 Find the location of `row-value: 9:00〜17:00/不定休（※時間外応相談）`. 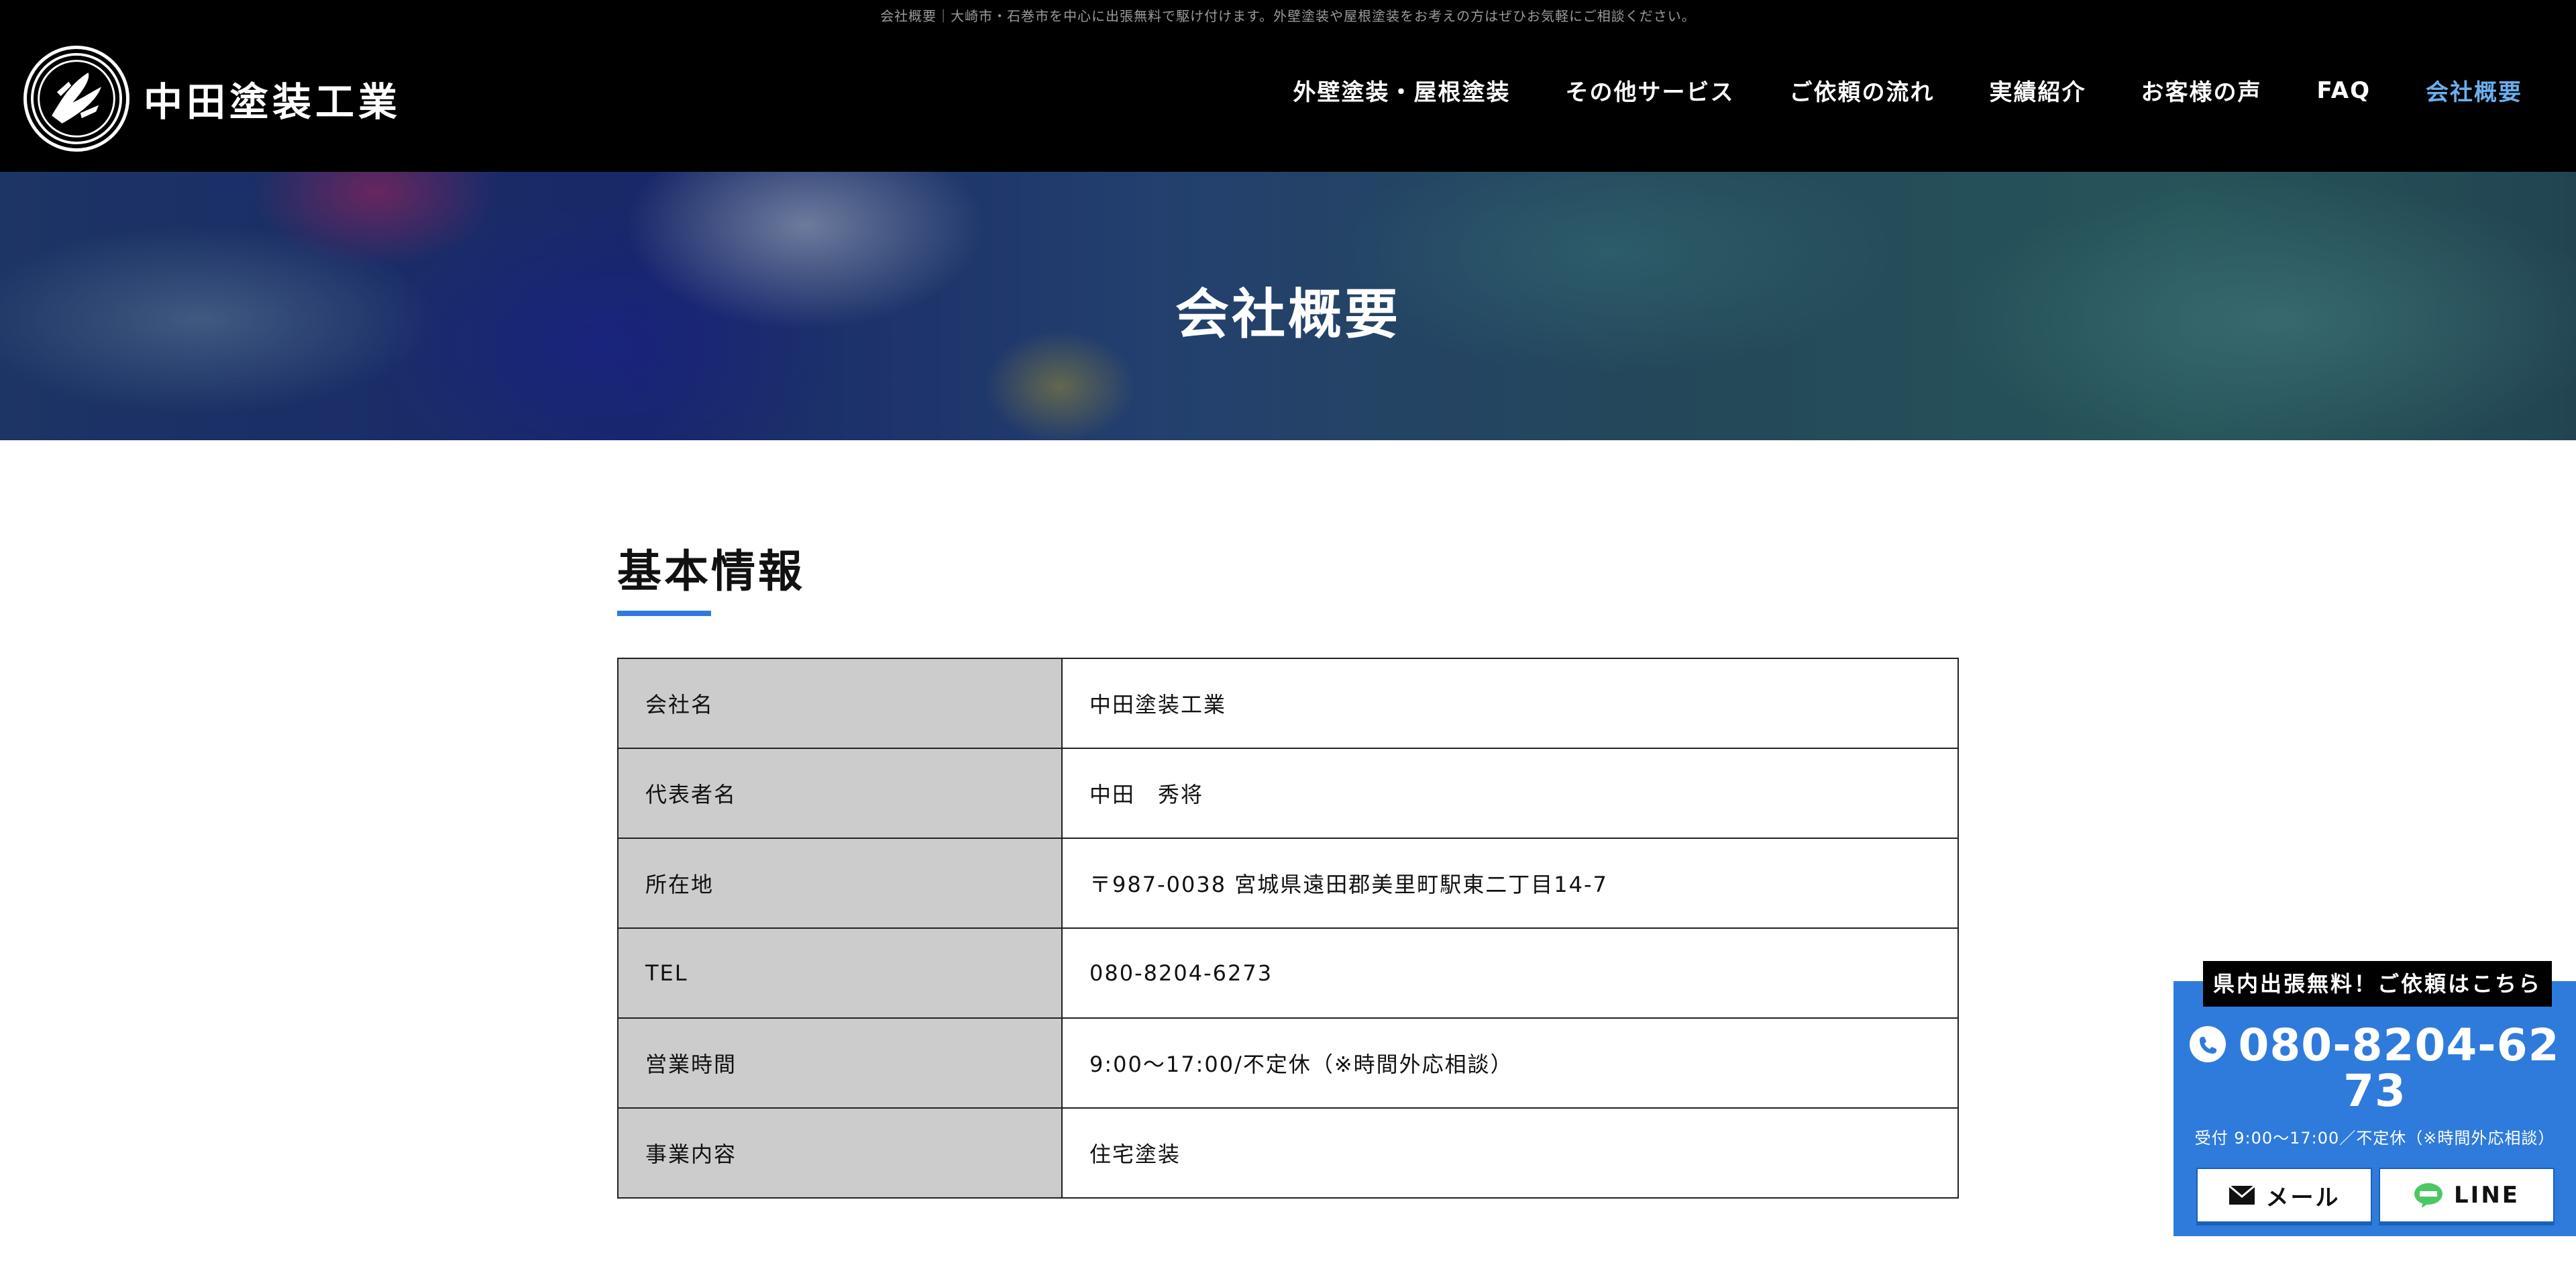

row-value: 9:00〜17:00/不定休（※時間外応相談） is located at coordinates (1510, 1063).